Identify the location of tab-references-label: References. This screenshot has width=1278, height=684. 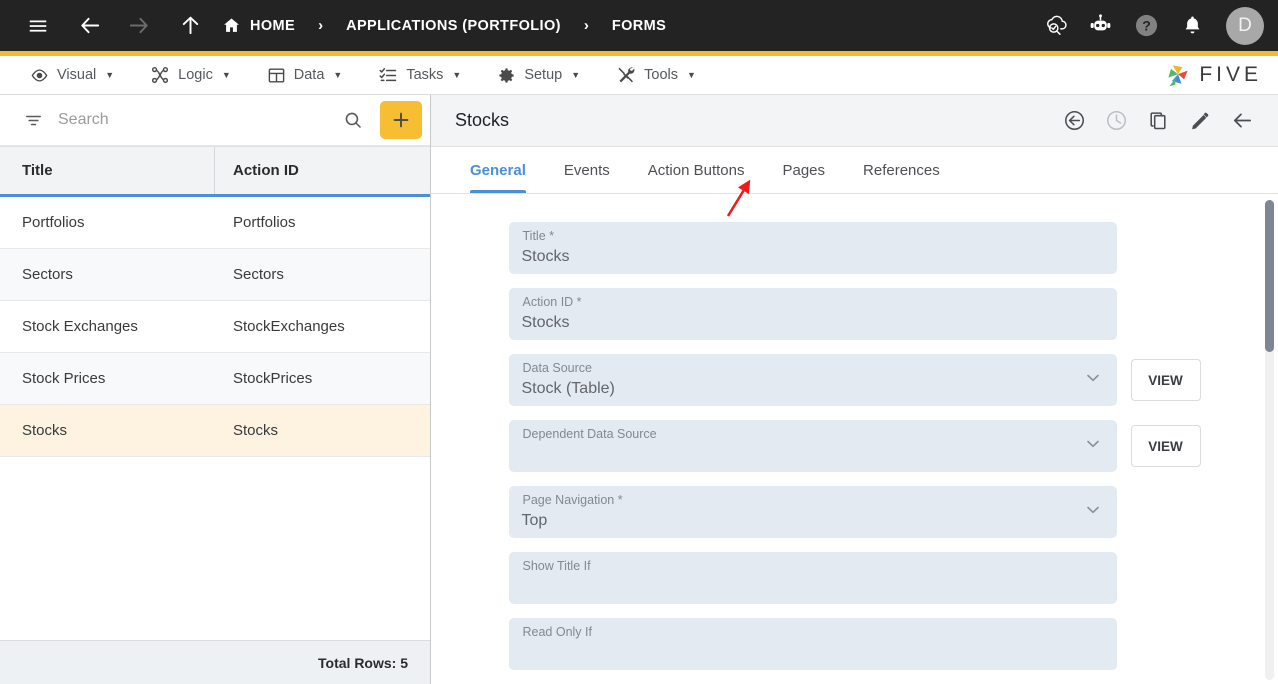
(901, 170).